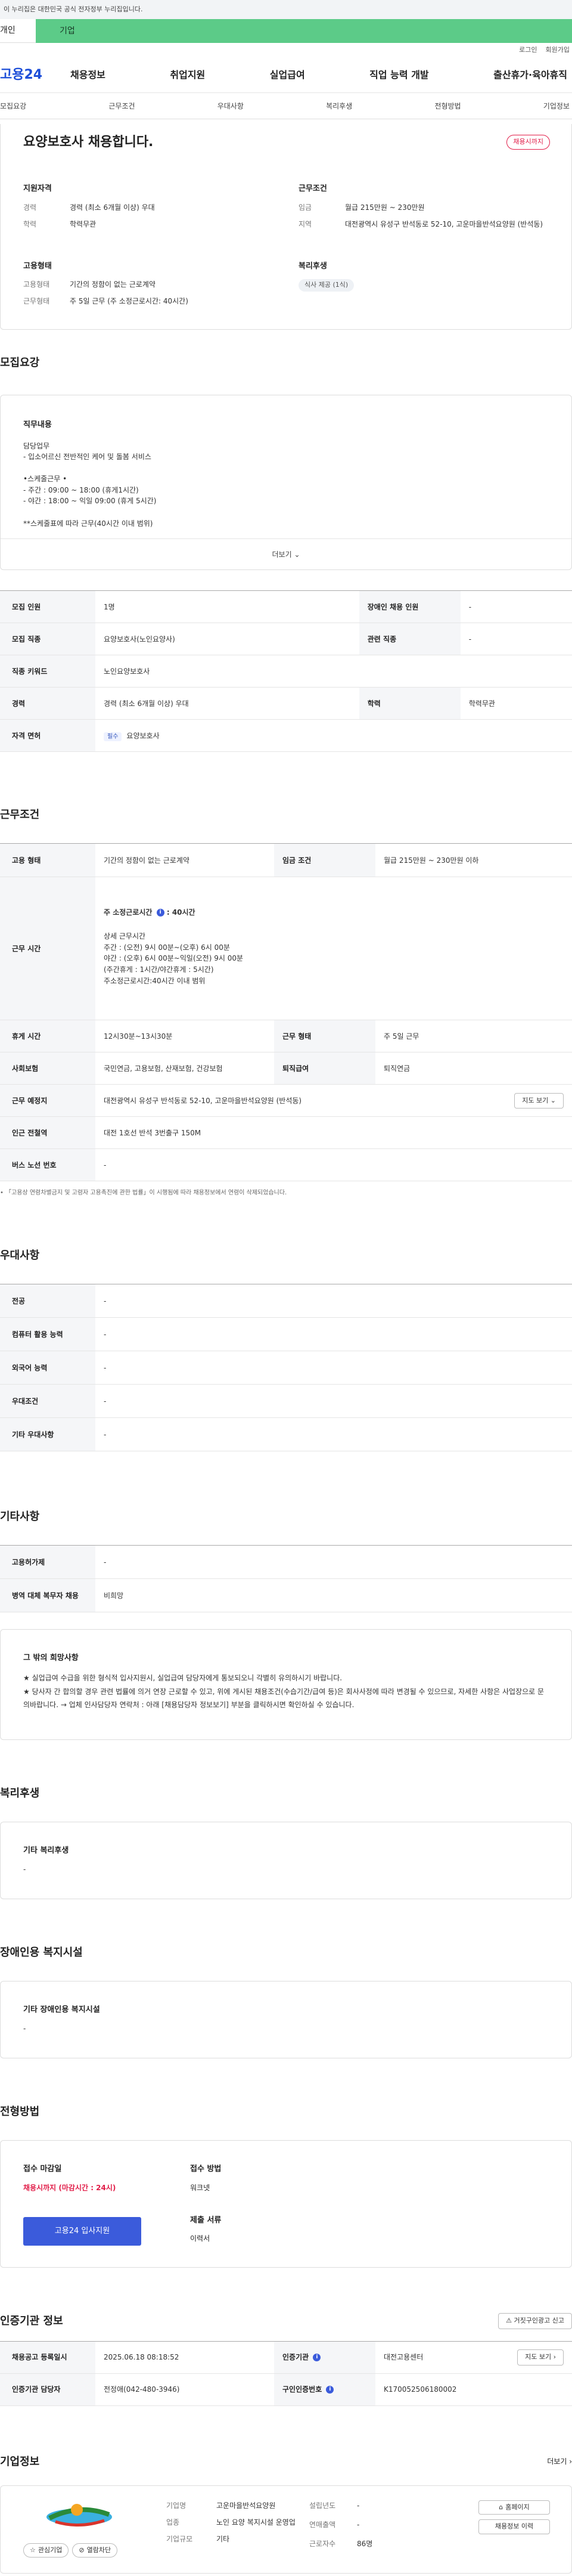  Describe the element at coordinates (95, 2550) in the screenshot. I see `block-view-button: ⊘ 열람차단` at that location.